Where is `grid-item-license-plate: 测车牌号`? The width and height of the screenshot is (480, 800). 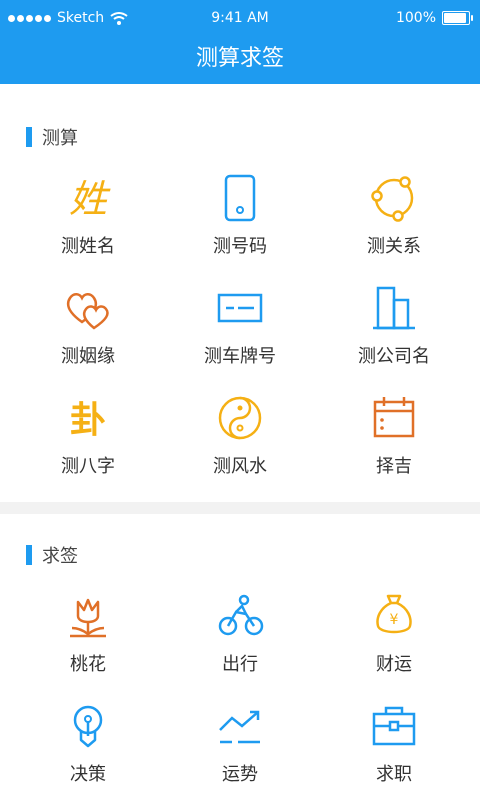
grid-item-license-plate: 测车牌号 is located at coordinates (240, 326).